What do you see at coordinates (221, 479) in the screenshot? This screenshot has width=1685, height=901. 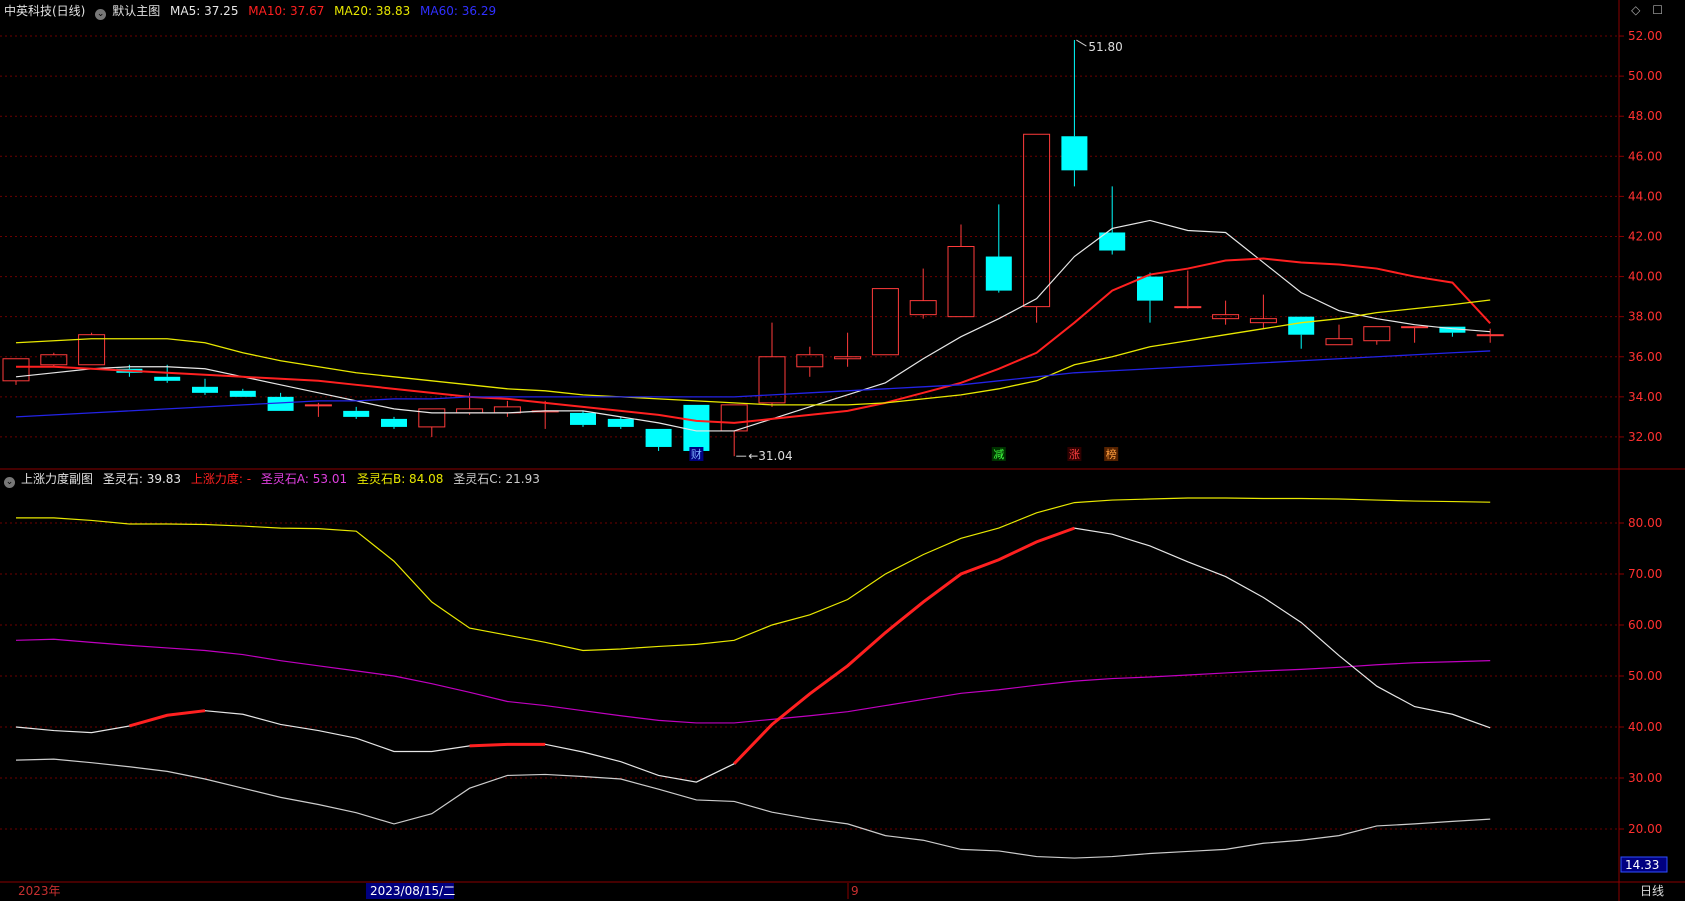 I see `szld-value: 上涨力度: -` at bounding box center [221, 479].